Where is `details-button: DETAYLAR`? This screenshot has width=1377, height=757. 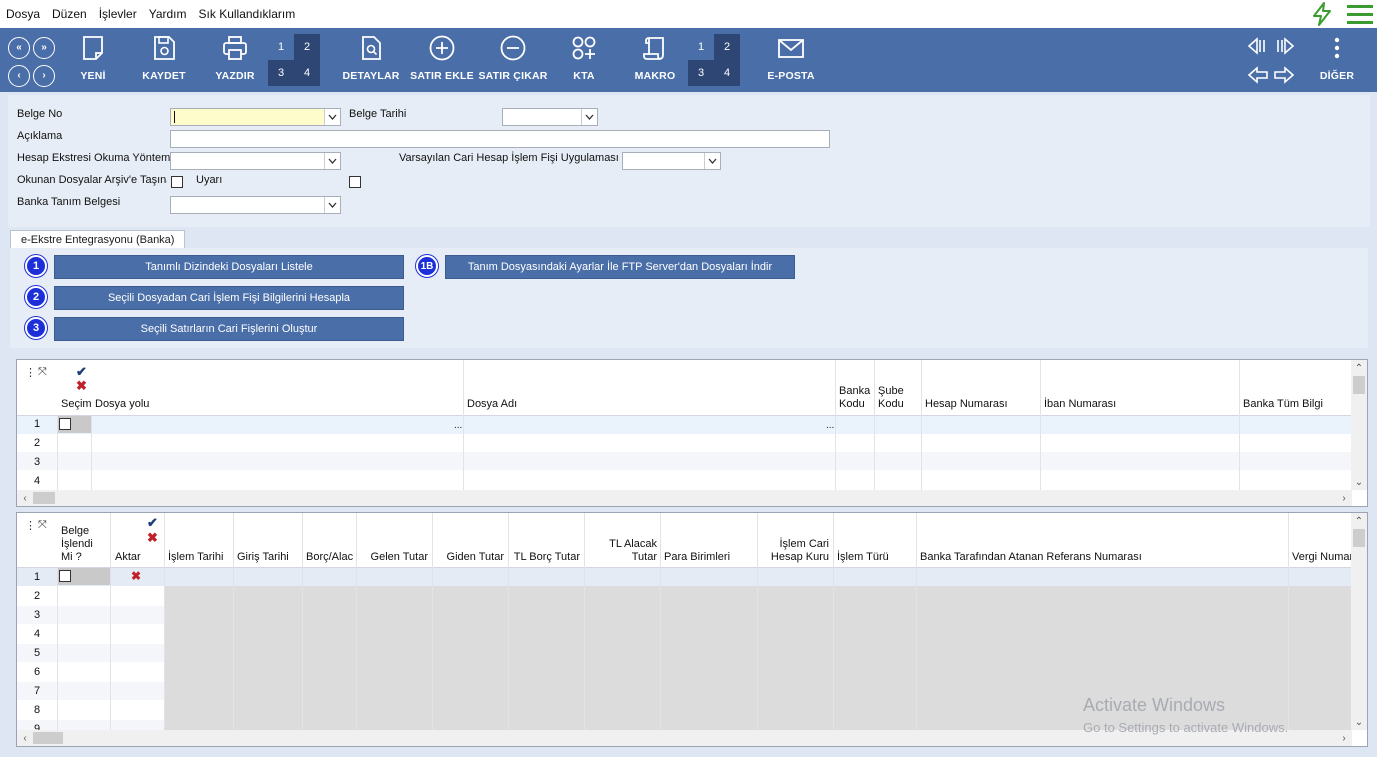
details-button: DETAYLAR is located at coordinates (371, 58).